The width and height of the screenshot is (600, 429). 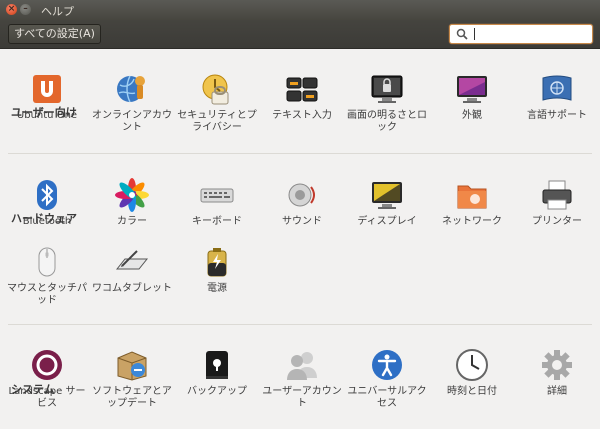 I want to click on settings-item-display: ディスプレイ, so click(x=387, y=203).